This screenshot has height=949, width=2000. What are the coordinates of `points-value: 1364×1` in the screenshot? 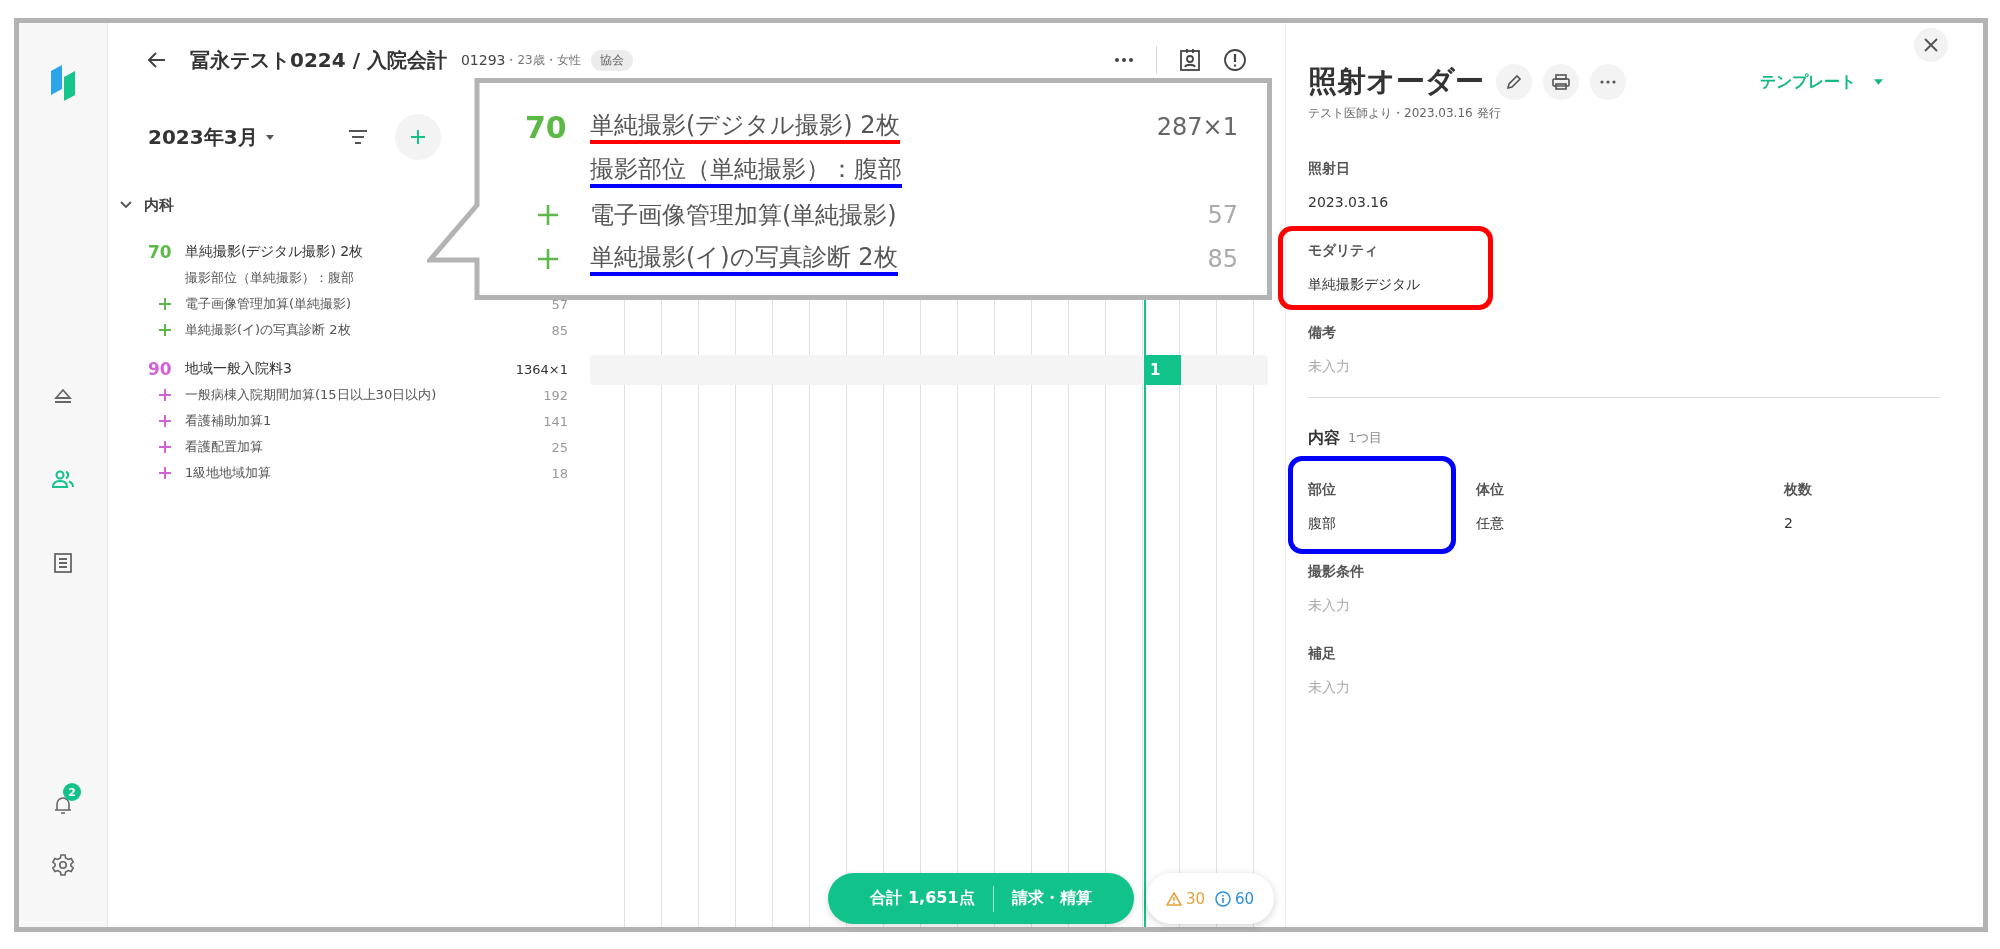 It's located at (541, 369).